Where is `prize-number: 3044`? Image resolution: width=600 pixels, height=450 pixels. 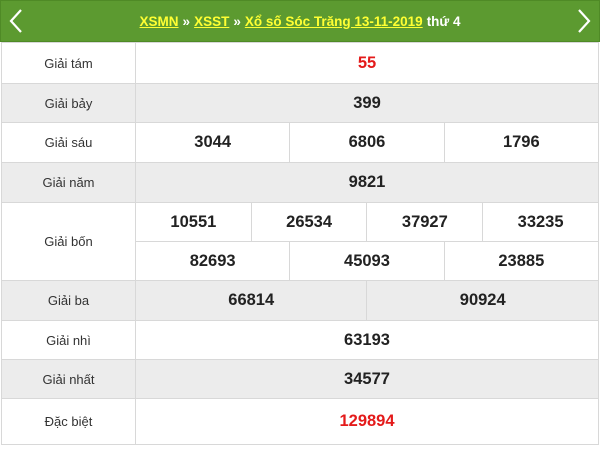 prize-number: 3044 is located at coordinates (212, 142).